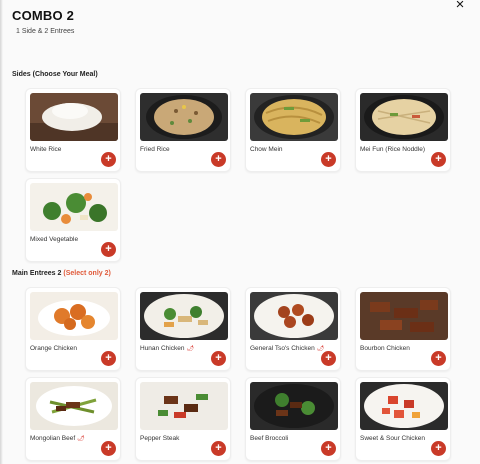  What do you see at coordinates (87, 273) in the screenshot?
I see `entrees-requirement: (Select only 2)` at bounding box center [87, 273].